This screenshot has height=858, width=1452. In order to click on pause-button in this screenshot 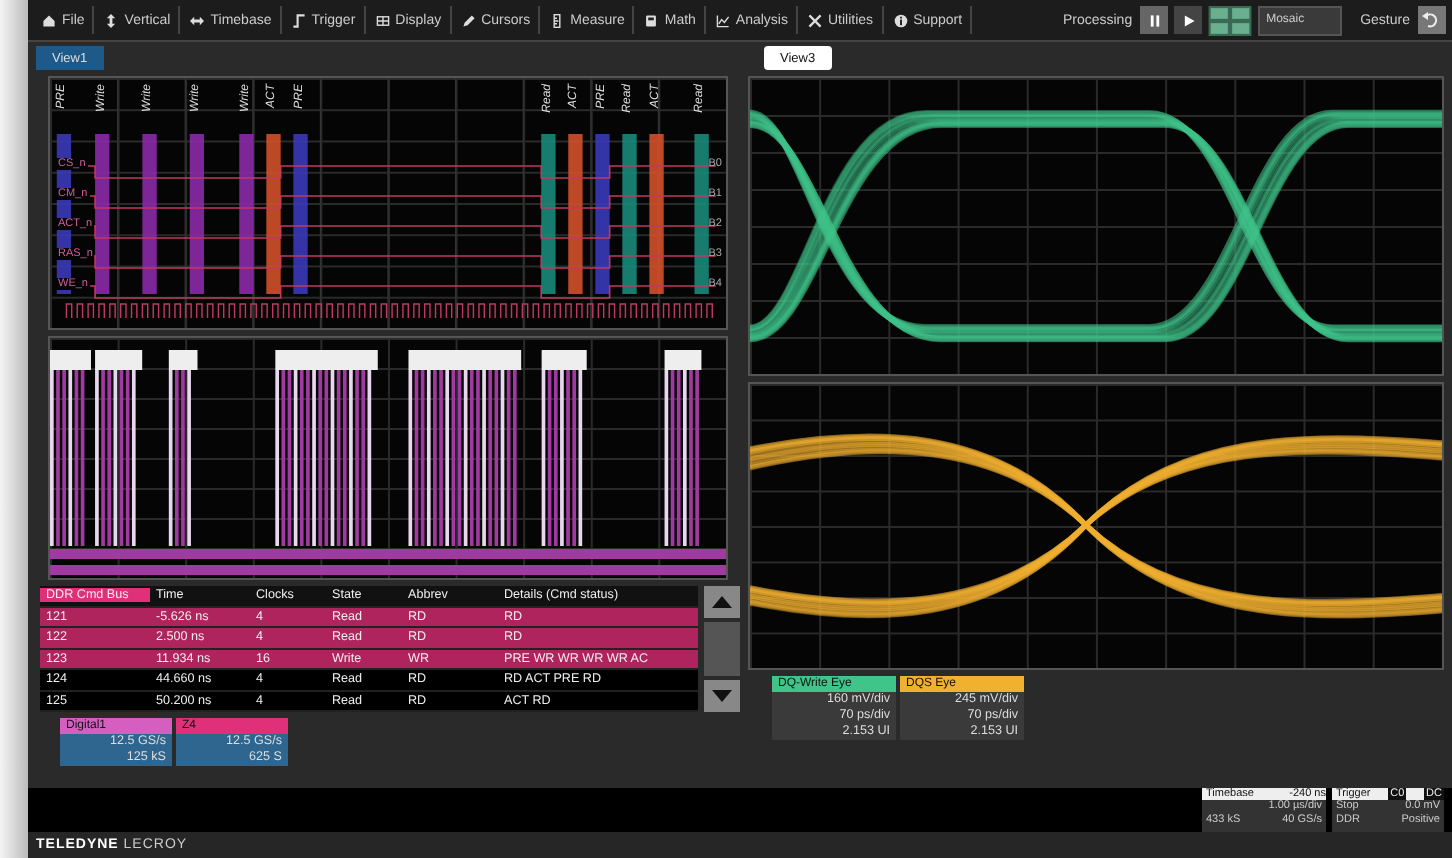, I will do `click(1154, 20)`.